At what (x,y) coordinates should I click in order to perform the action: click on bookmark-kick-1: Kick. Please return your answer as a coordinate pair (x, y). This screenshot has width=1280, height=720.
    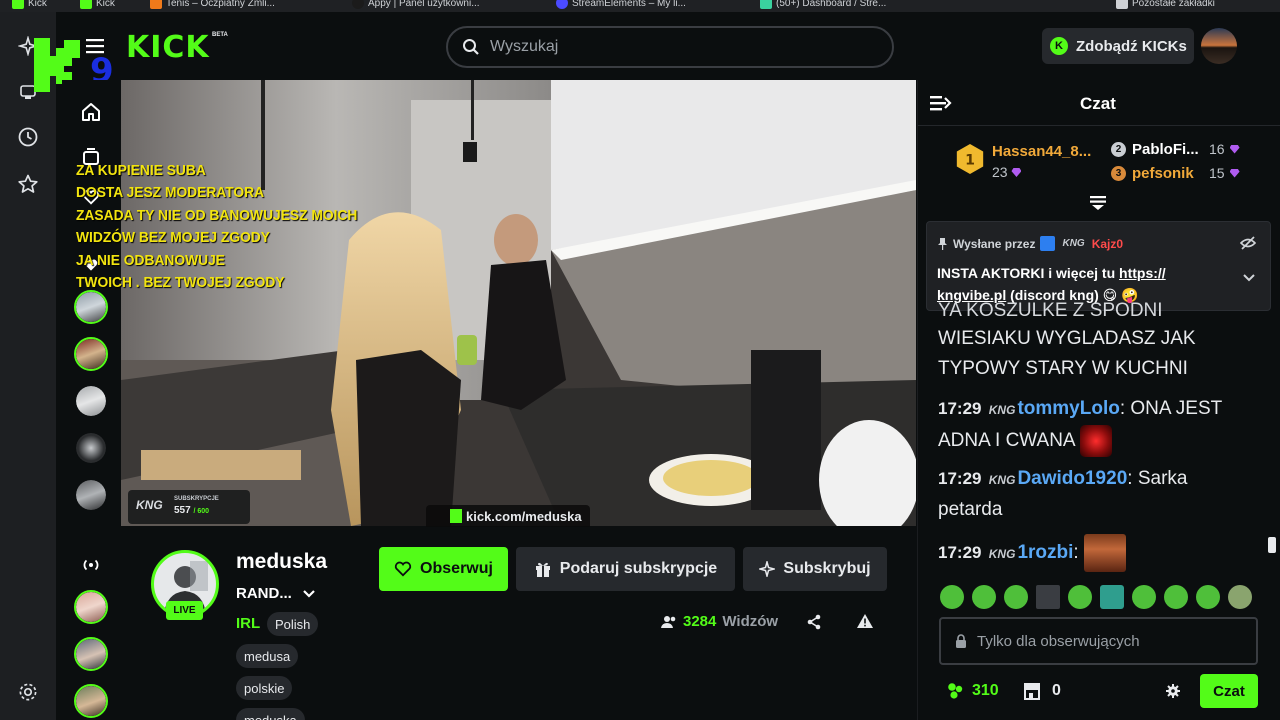
    Looking at the image, I should click on (29, 4).